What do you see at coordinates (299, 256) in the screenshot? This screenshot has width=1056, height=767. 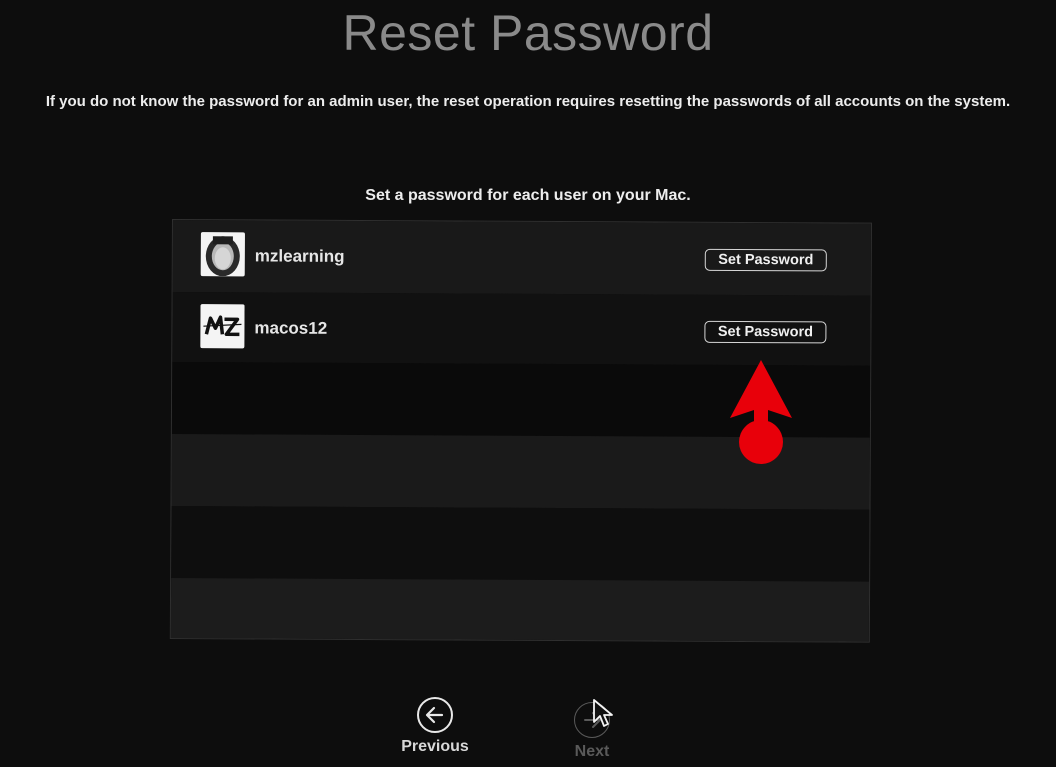 I see `username-label: mzlearning` at bounding box center [299, 256].